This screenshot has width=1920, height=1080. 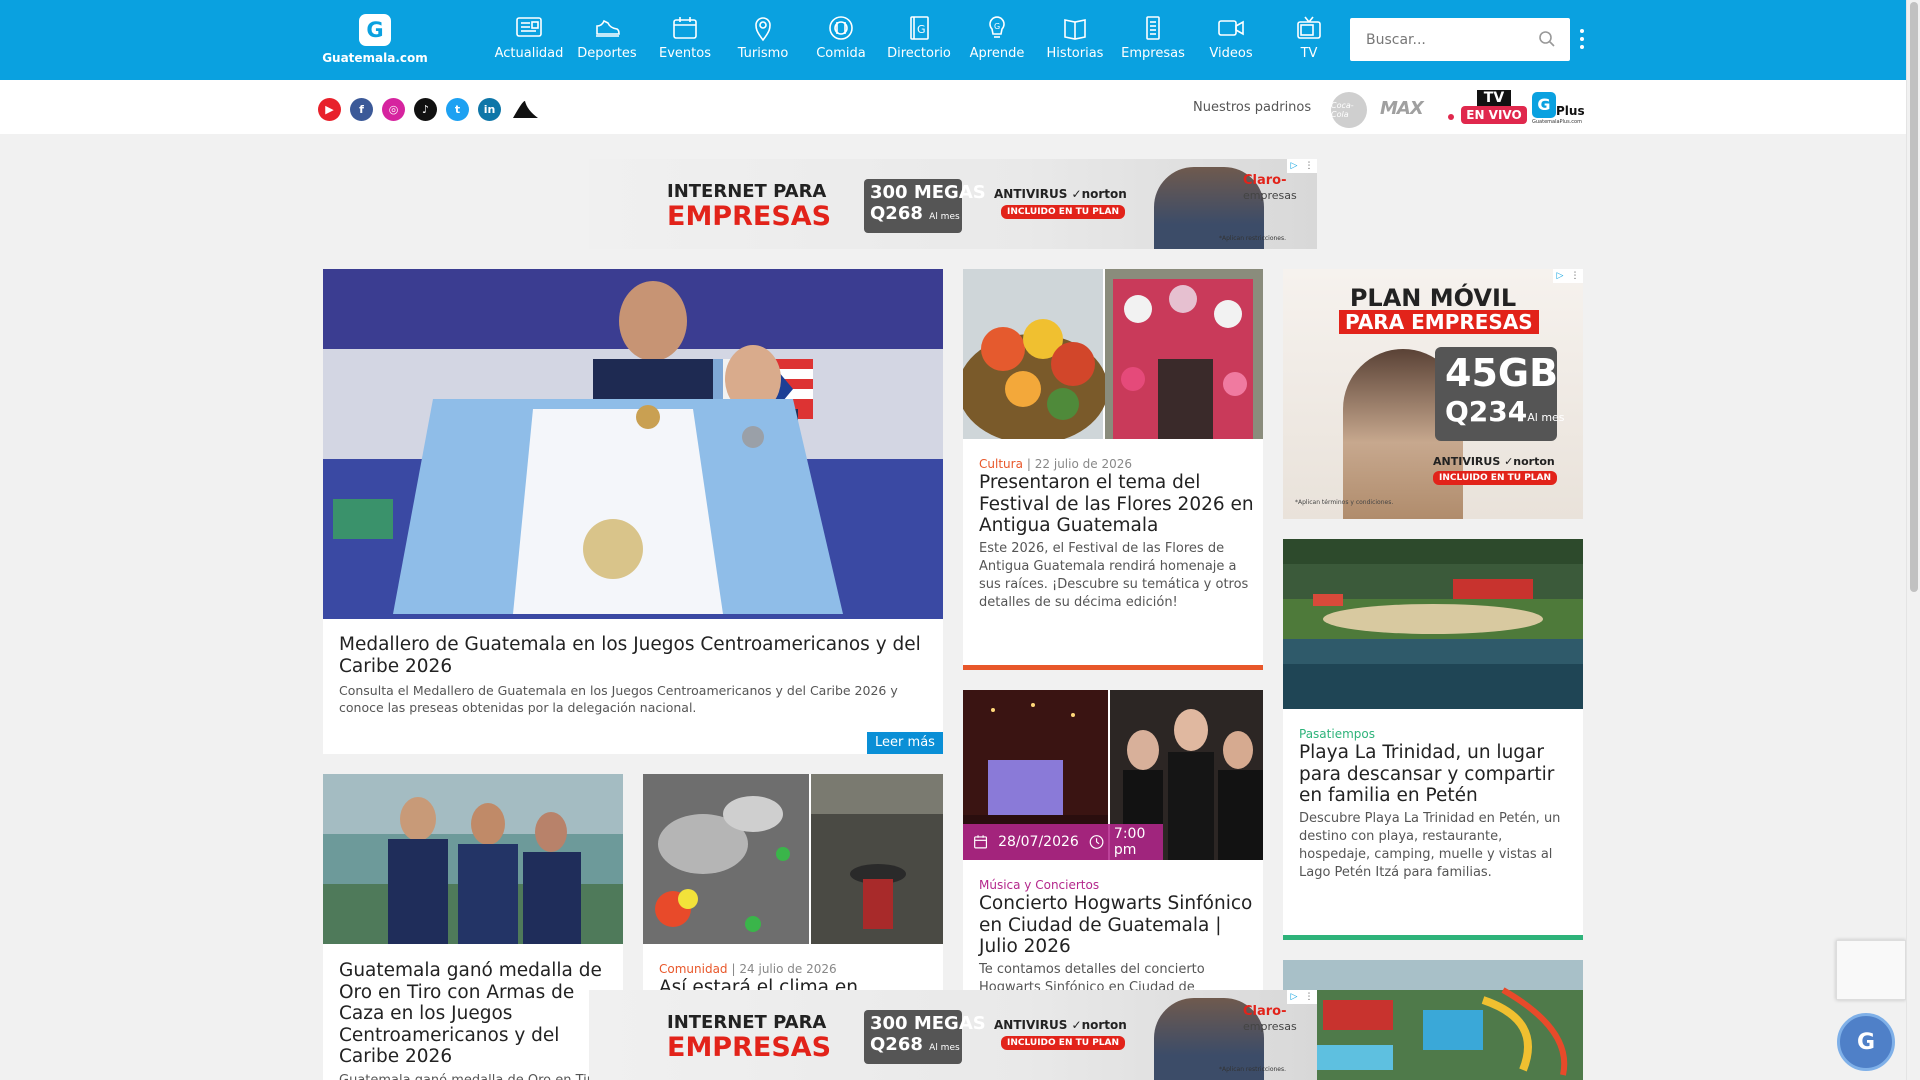 What do you see at coordinates (473, 859) in the screenshot?
I see `article-image-tiro` at bounding box center [473, 859].